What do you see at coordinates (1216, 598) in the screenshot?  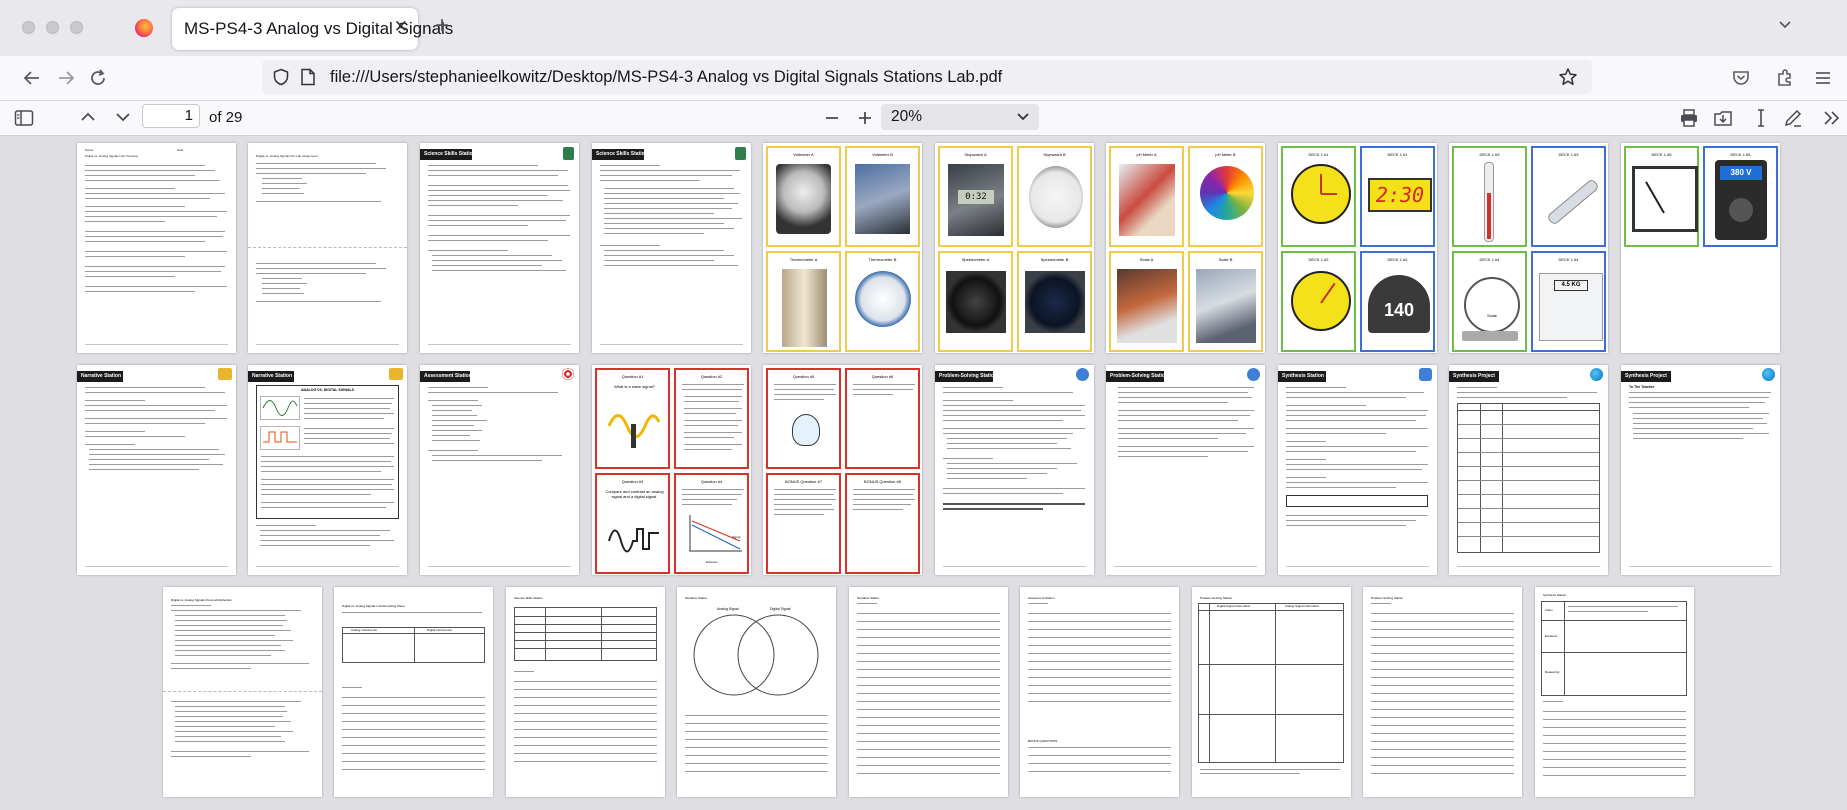 I see `page-27-title: Problem-Solving Station` at bounding box center [1216, 598].